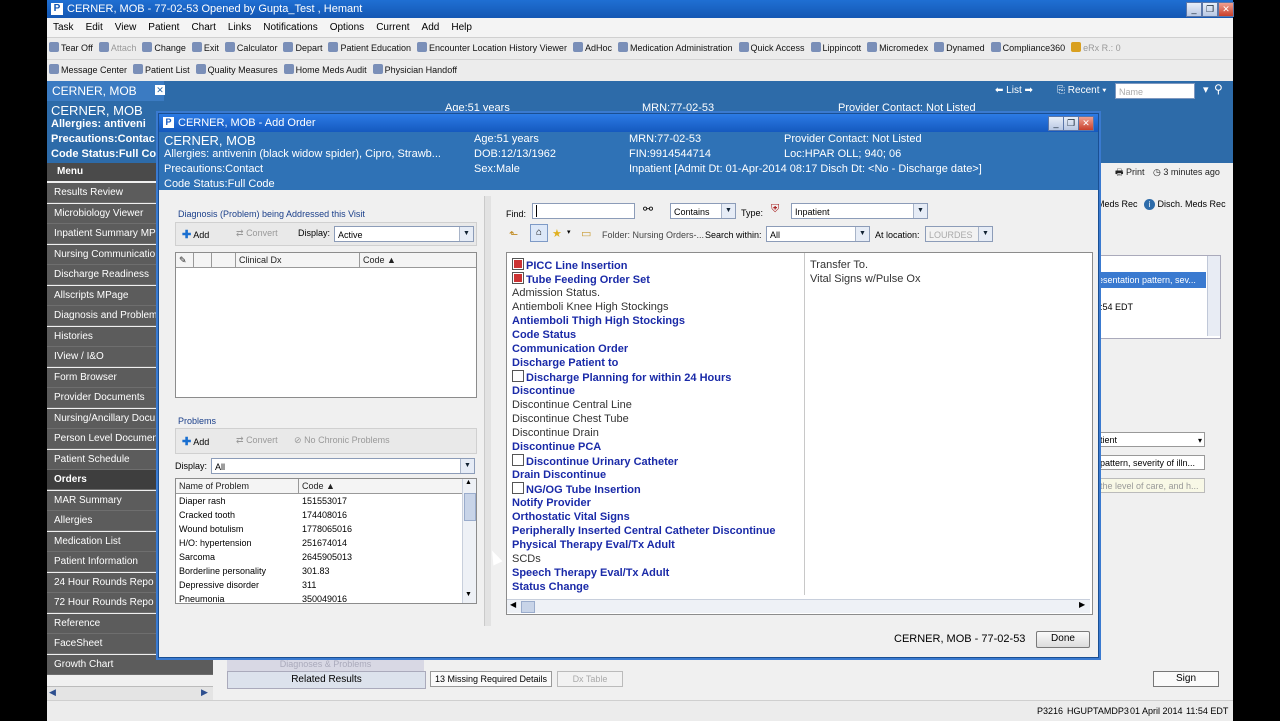 The image size is (1280, 721). Describe the element at coordinates (326, 680) in the screenshot. I see `related-results-tab: Related Results` at that location.